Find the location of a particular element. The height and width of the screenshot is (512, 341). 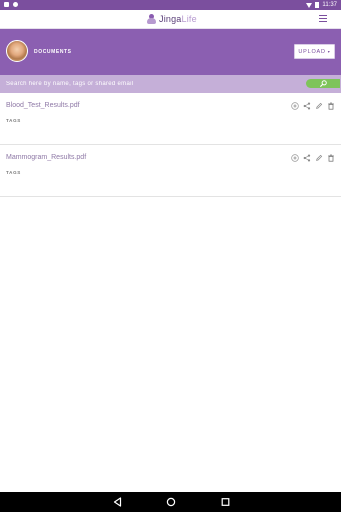

search-button is located at coordinates (323, 83).